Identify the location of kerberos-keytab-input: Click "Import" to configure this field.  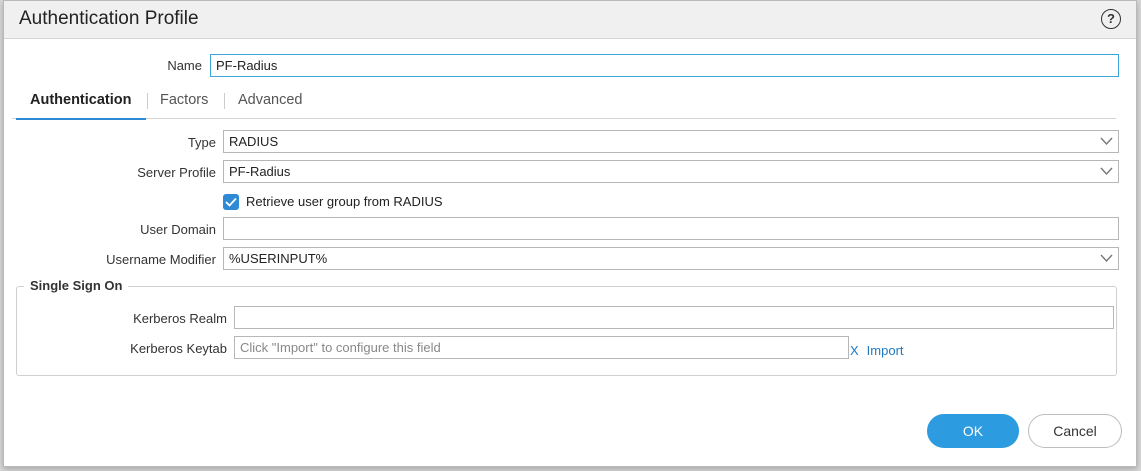
(541, 347).